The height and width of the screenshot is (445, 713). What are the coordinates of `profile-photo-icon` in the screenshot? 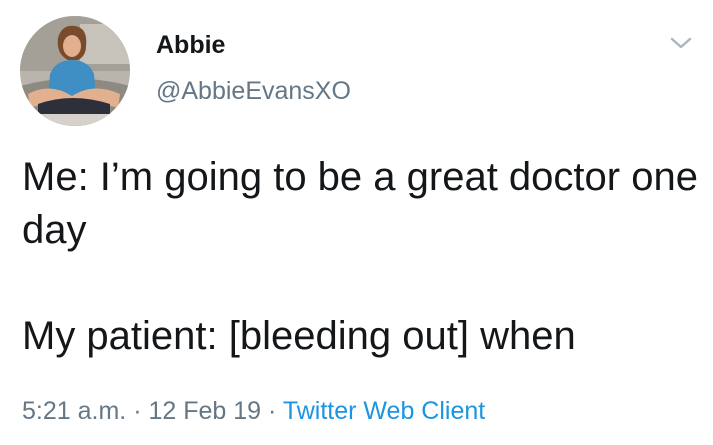 It's located at (75, 71).